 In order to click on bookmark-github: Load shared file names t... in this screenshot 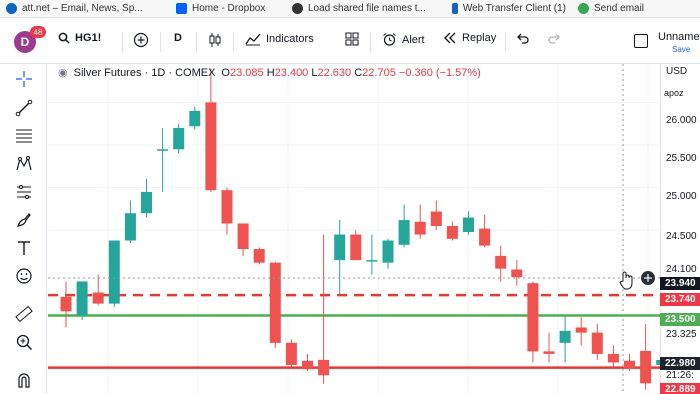, I will do `click(366, 8)`.